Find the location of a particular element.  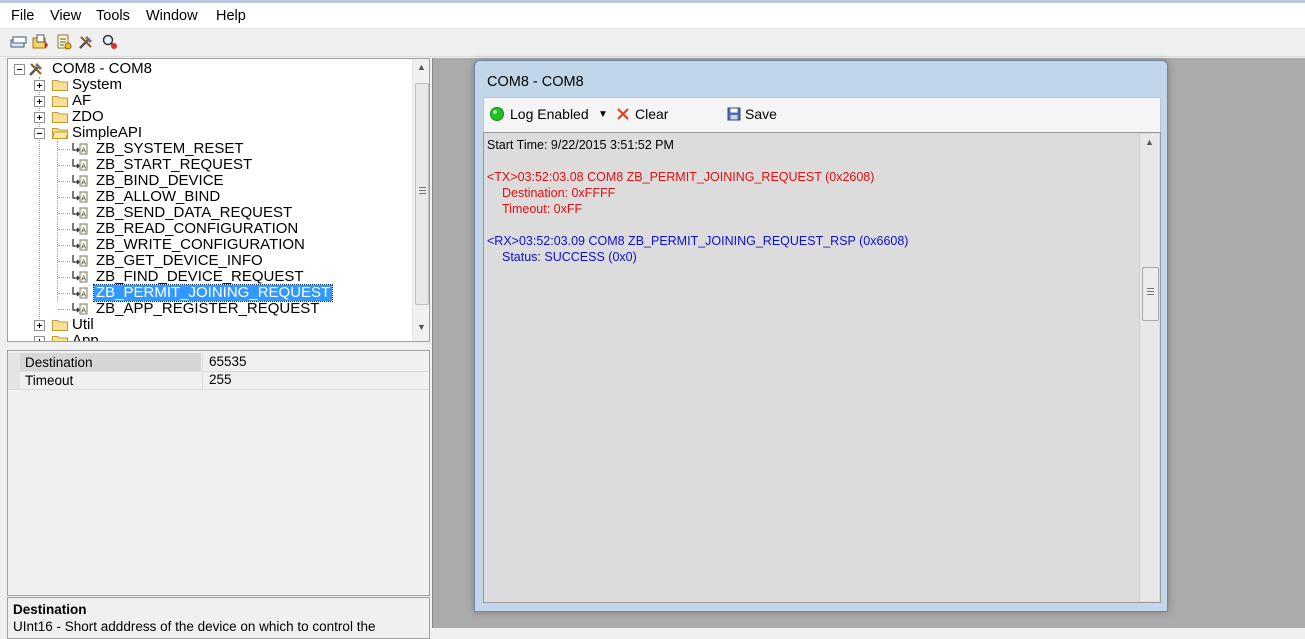

tools-icon is located at coordinates (86, 42).